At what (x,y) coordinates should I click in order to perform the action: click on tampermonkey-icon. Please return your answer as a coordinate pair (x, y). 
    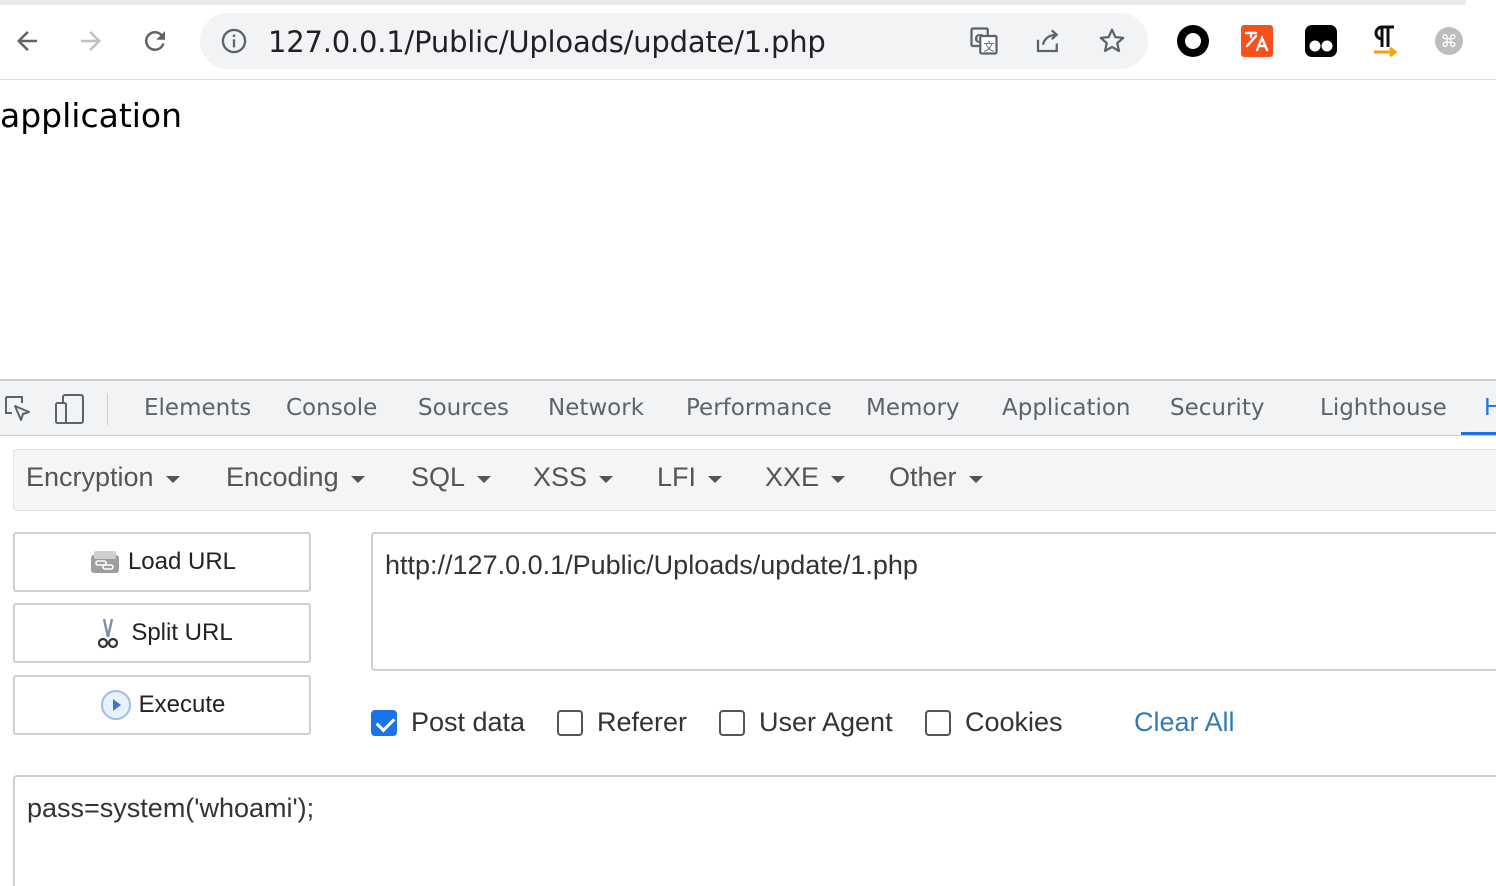
    Looking at the image, I should click on (1321, 41).